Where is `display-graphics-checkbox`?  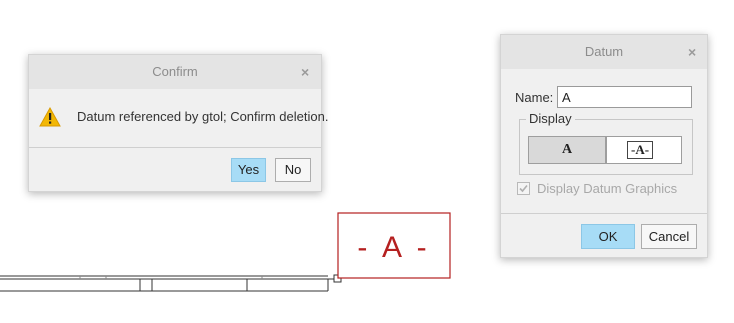
display-graphics-checkbox is located at coordinates (523, 188).